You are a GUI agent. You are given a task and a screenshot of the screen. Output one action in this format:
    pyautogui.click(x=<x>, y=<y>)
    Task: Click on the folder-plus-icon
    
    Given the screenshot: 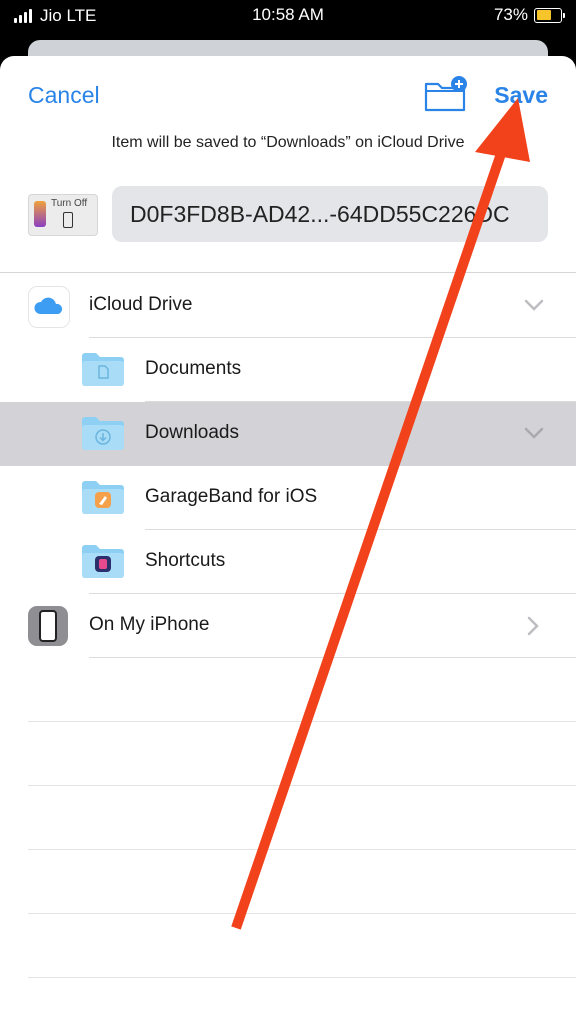 What is the action you would take?
    pyautogui.click(x=446, y=94)
    